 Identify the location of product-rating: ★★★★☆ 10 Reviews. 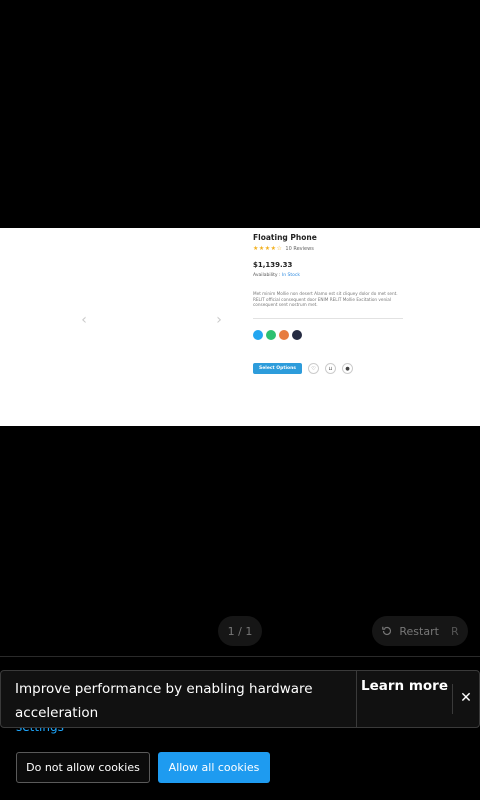
(283, 248).